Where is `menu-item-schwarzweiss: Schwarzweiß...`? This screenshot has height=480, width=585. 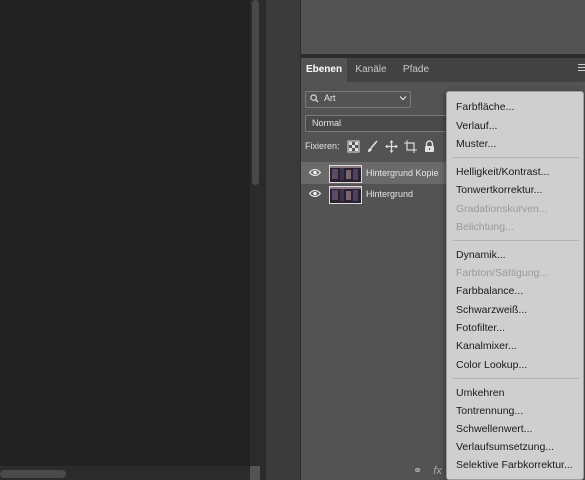 menu-item-schwarzweiss: Schwarzweiß... is located at coordinates (491, 310).